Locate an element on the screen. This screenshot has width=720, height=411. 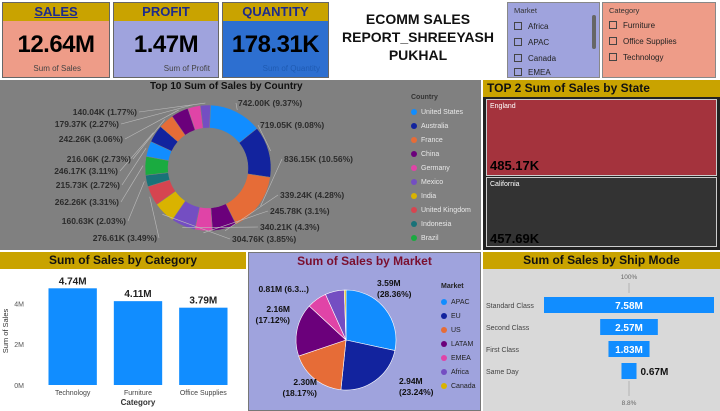
kpi-profit-value: 1.47M is located at coordinates (166, 44).